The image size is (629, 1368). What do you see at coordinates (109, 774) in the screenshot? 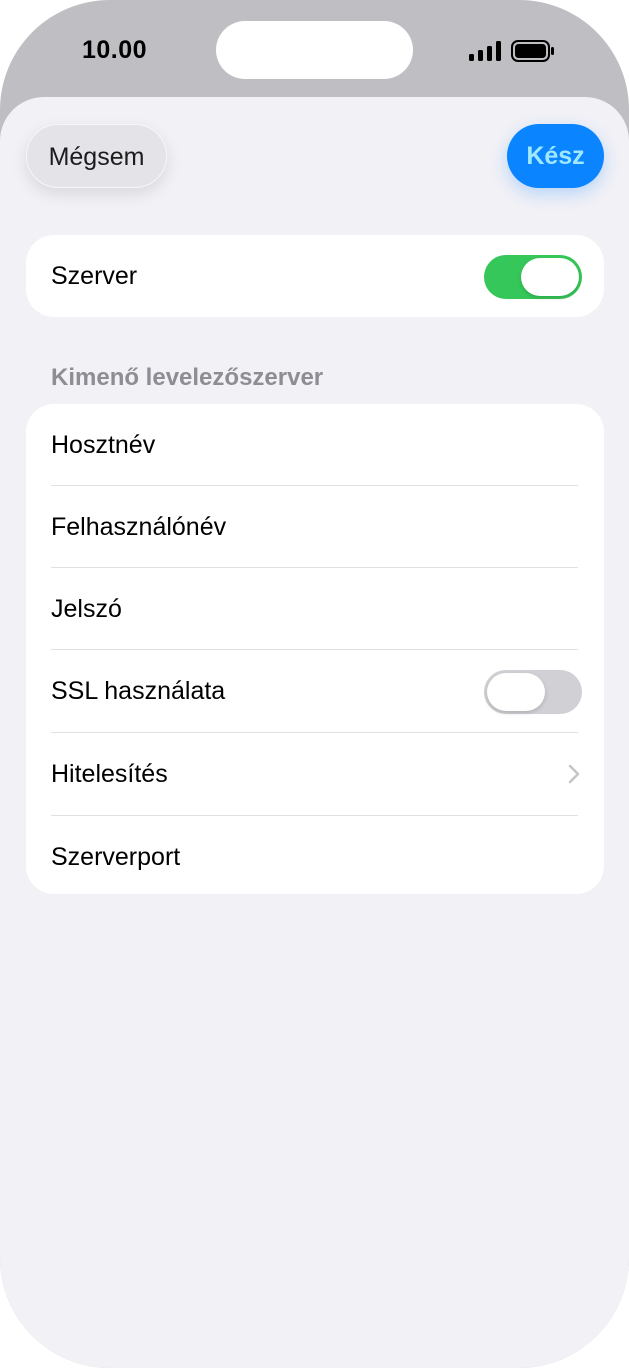
I see `authentication-label: Hitelesítés` at bounding box center [109, 774].